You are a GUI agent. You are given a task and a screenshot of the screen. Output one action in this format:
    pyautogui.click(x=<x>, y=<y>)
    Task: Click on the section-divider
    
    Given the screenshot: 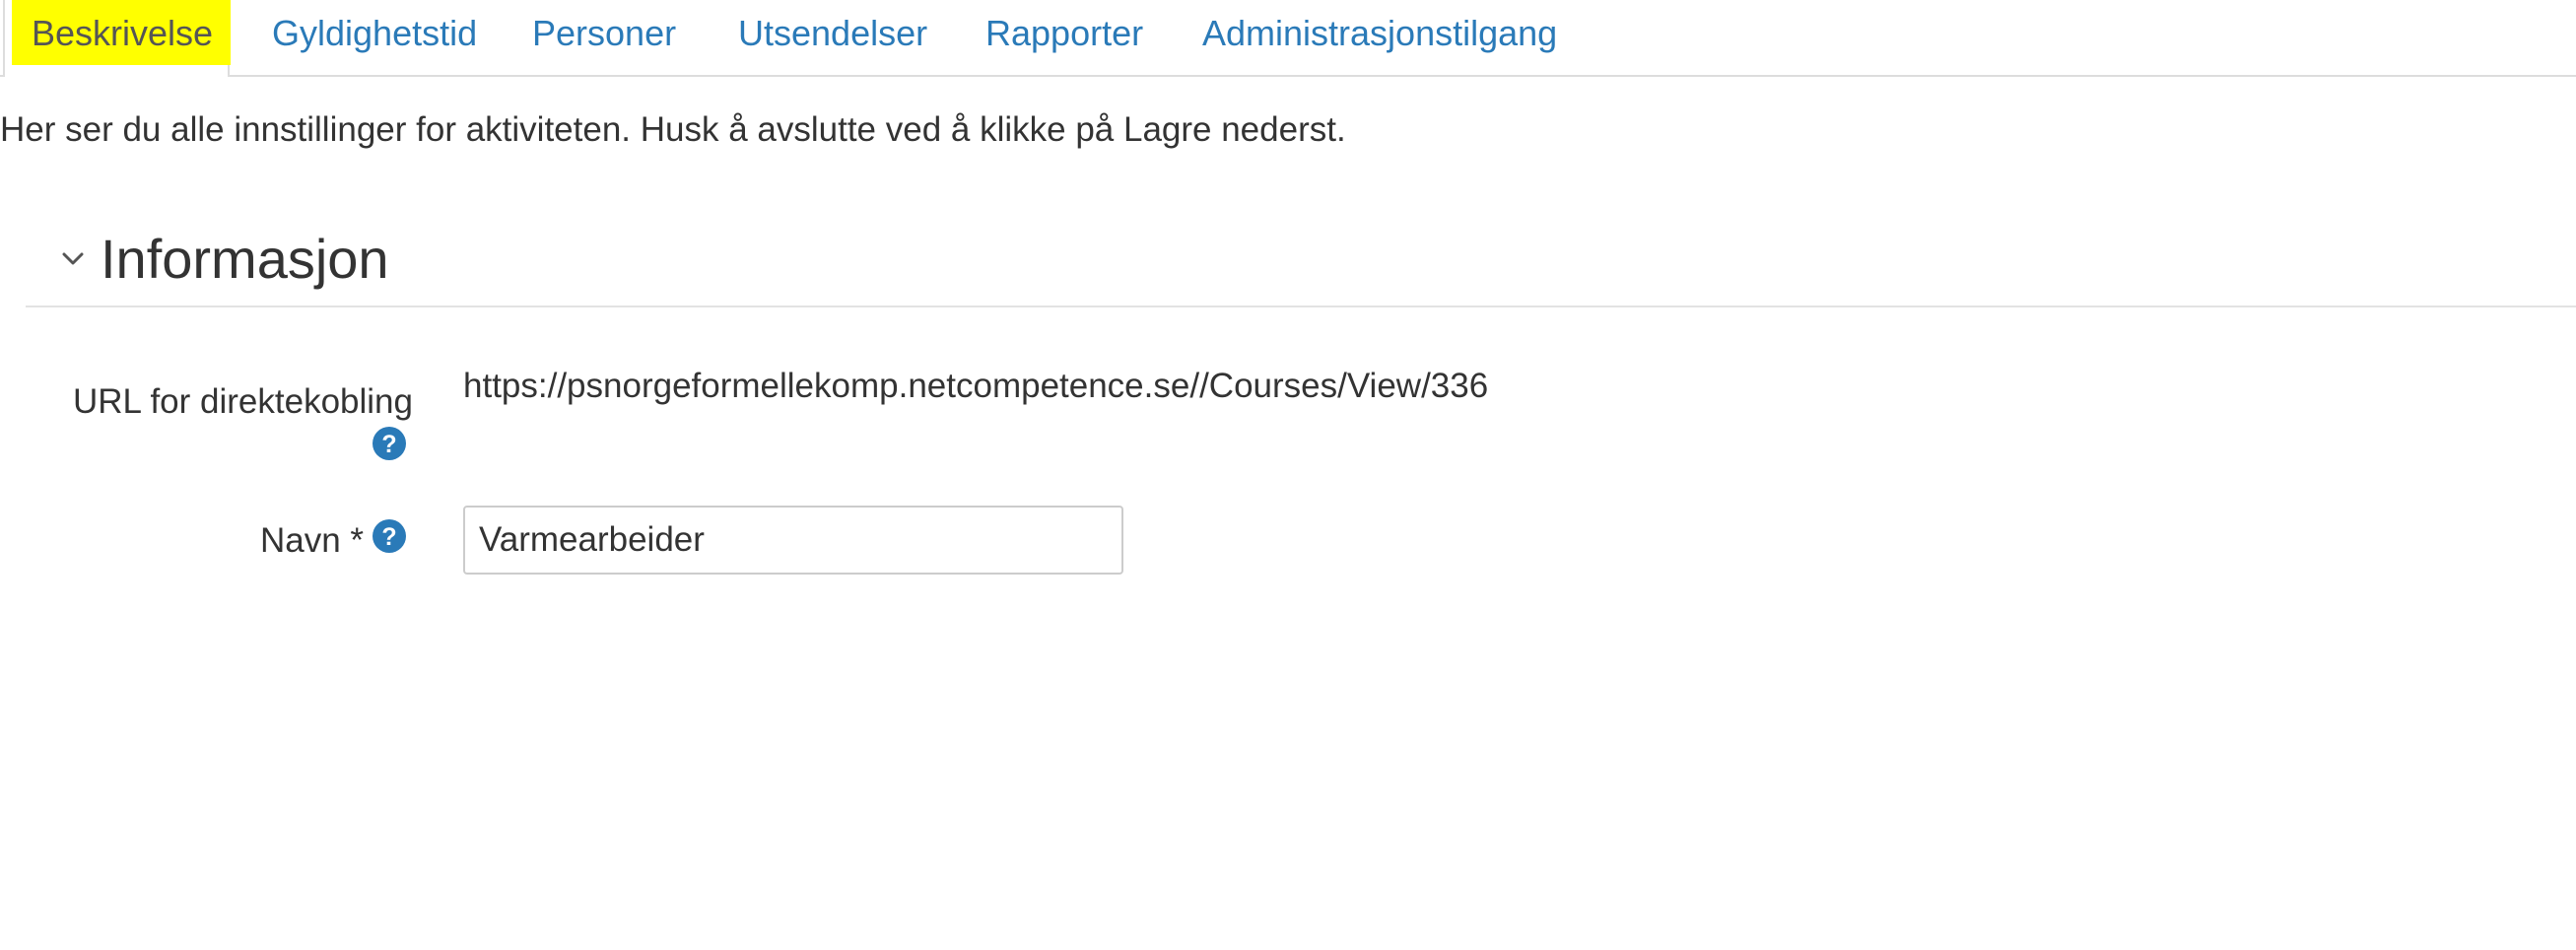 What is the action you would take?
    pyautogui.click(x=1301, y=306)
    